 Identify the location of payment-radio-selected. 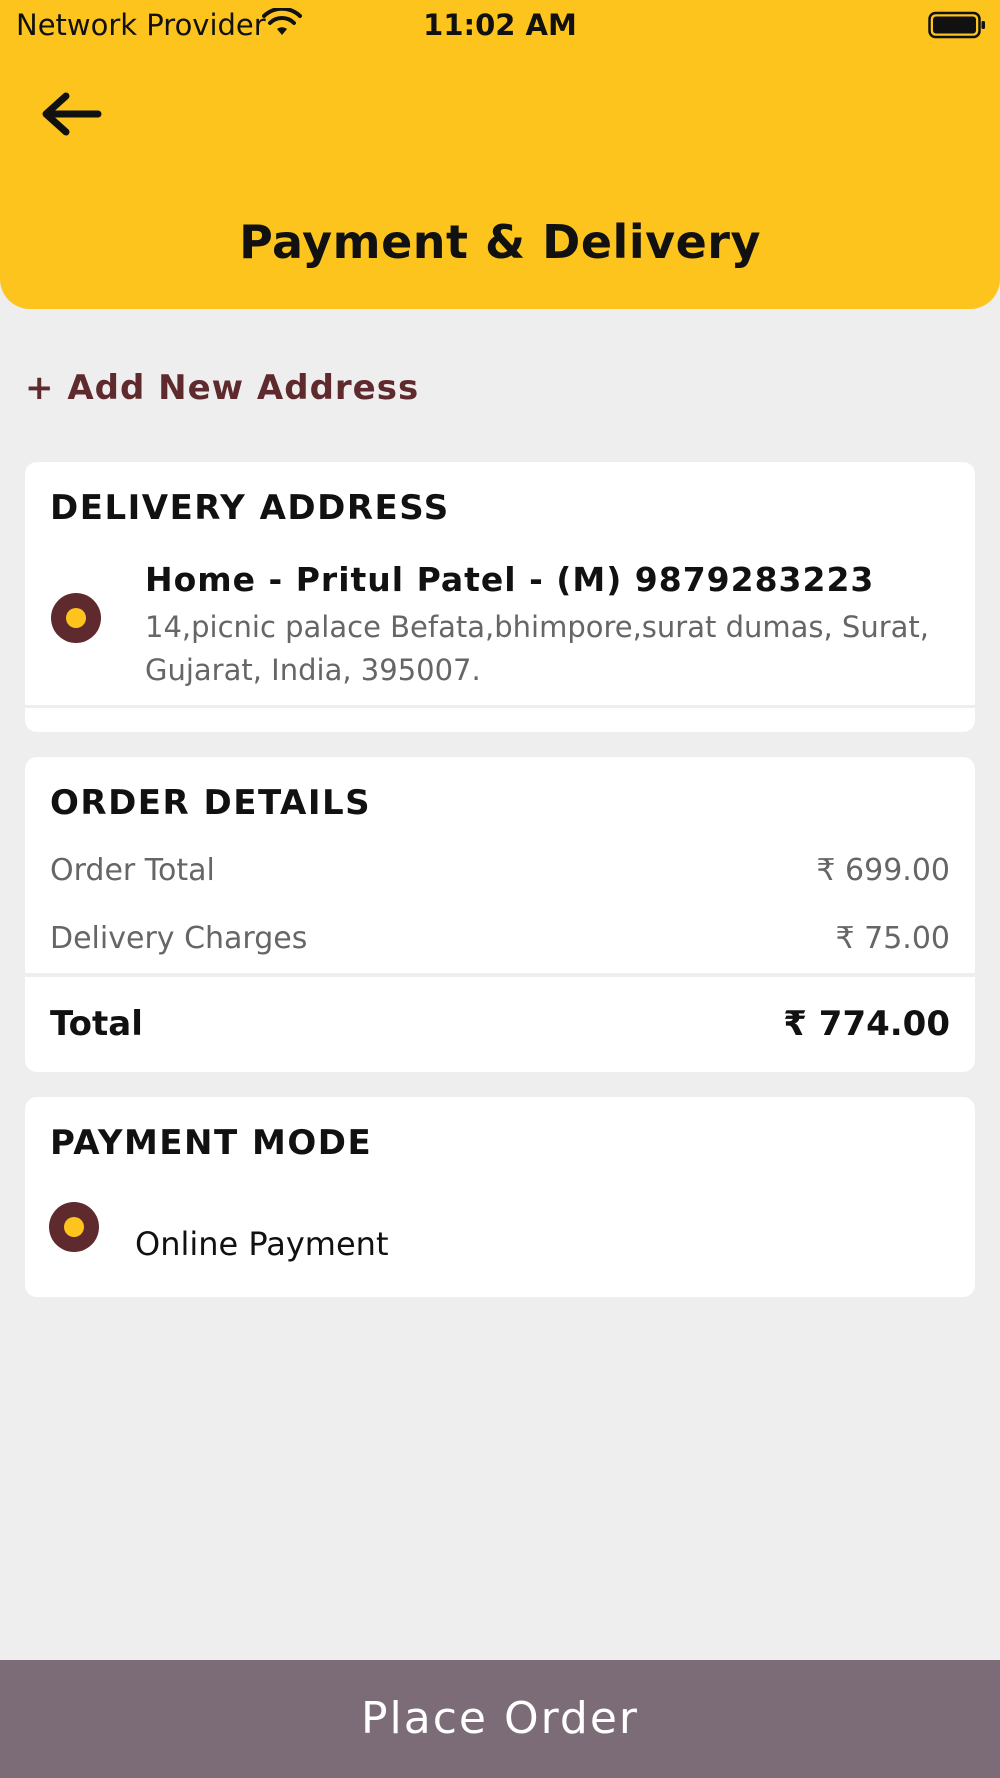
(74, 1227).